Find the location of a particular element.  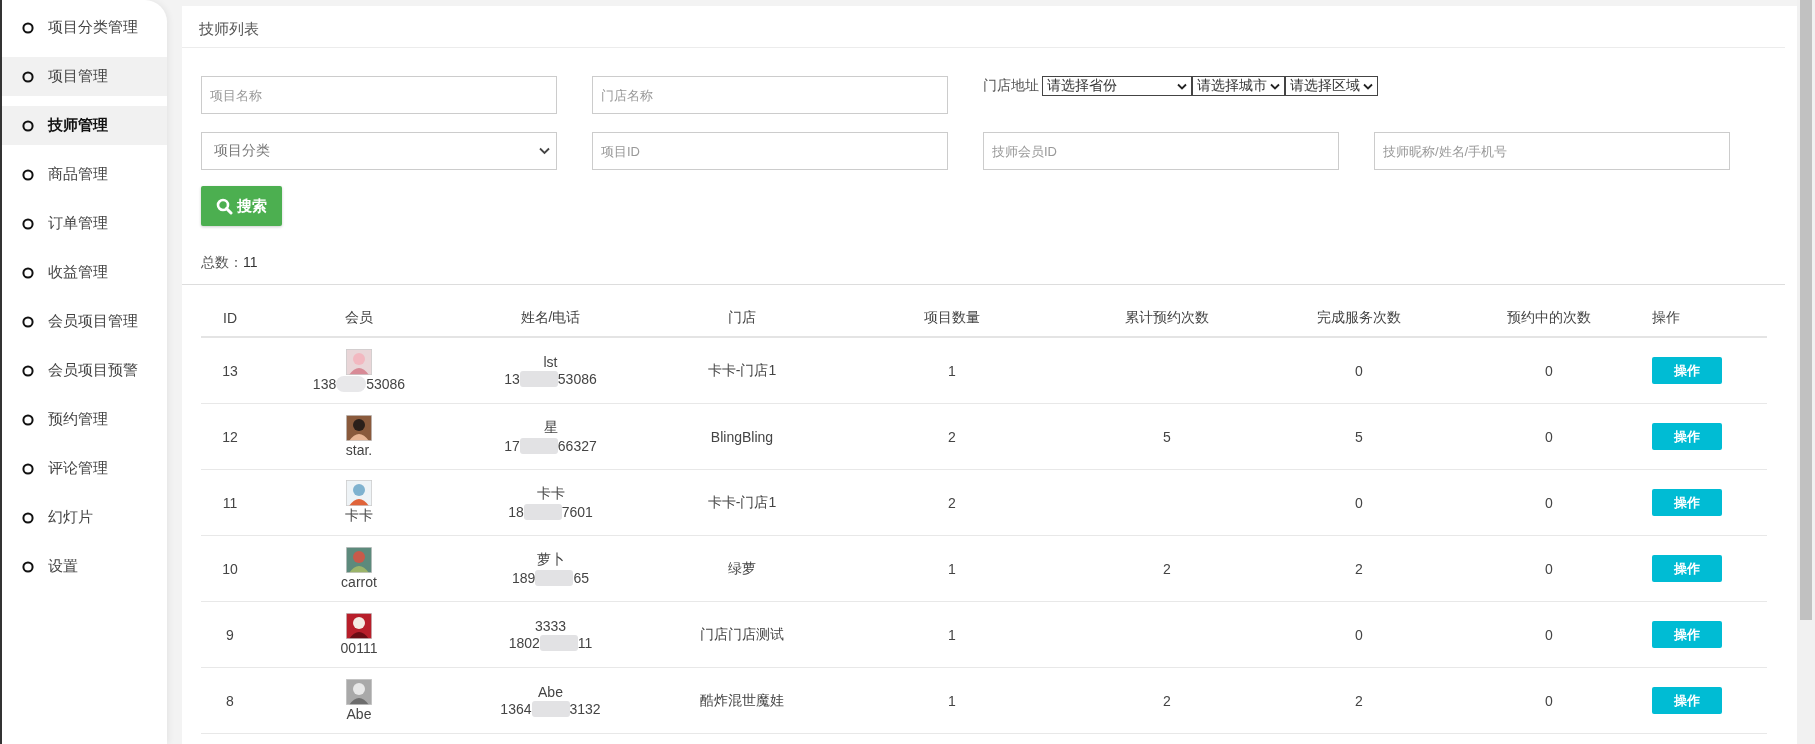

sidebar-item: 项目分类管理 is located at coordinates (84, 27).